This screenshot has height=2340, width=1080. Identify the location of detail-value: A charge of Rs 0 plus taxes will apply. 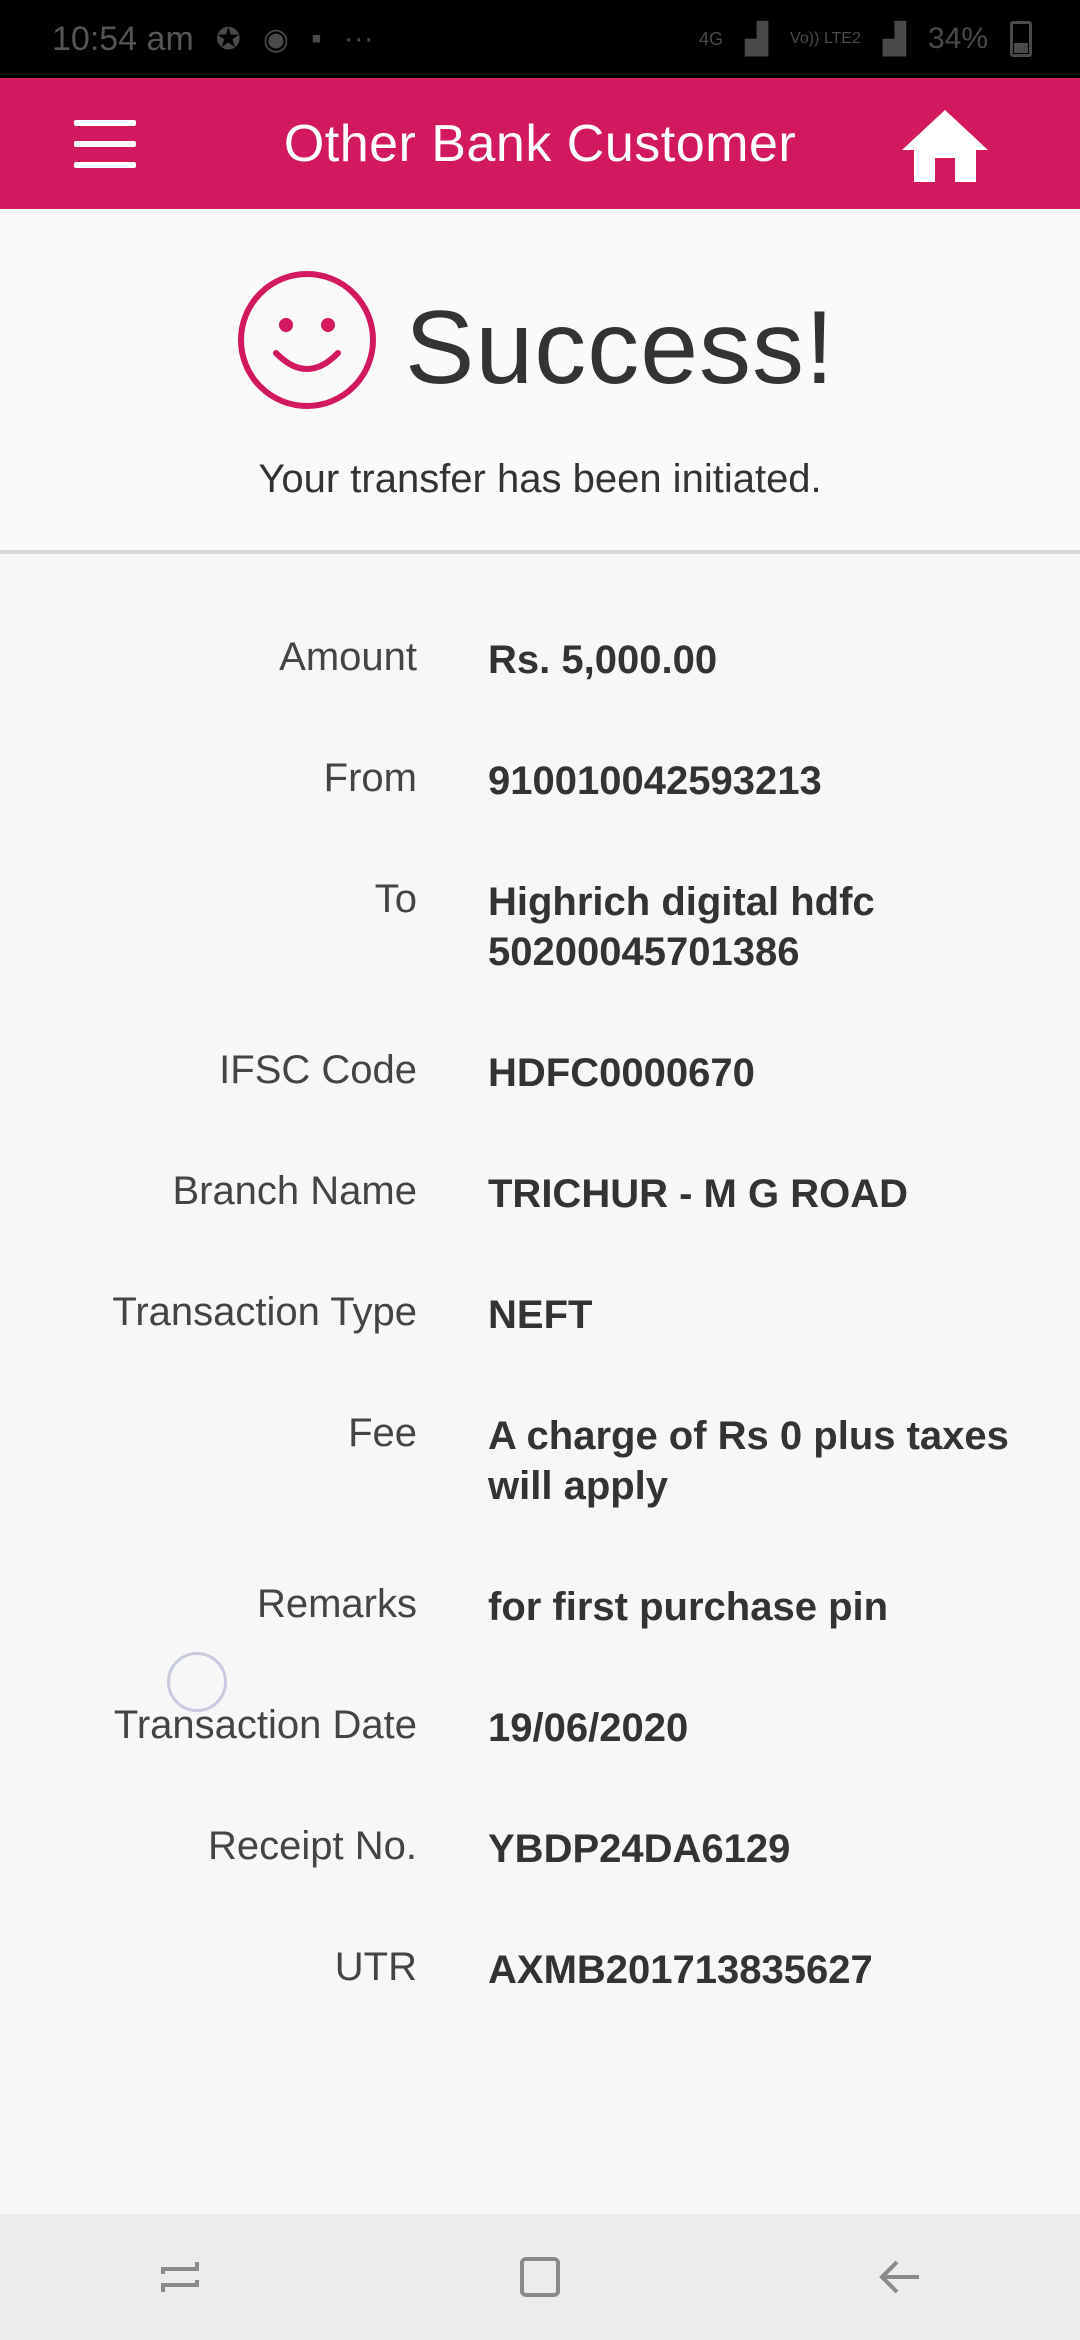
(758, 1461).